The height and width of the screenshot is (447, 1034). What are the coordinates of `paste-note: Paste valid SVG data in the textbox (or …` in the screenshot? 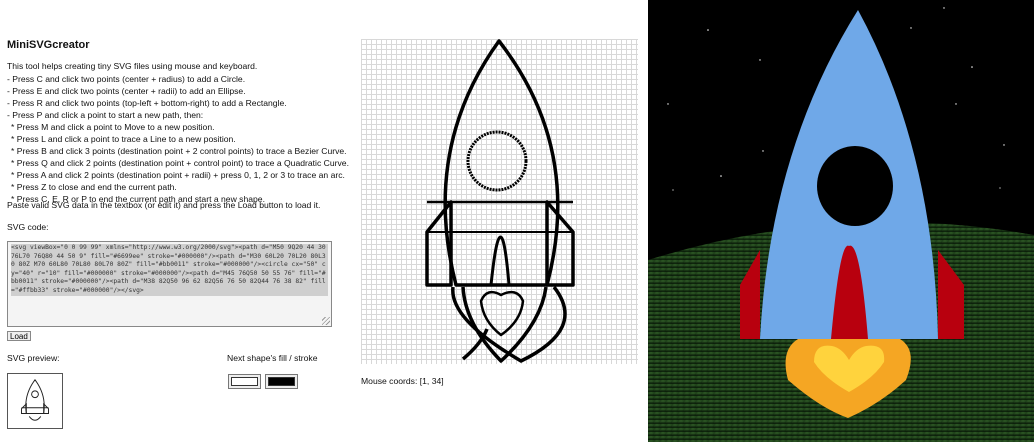 It's located at (164, 205).